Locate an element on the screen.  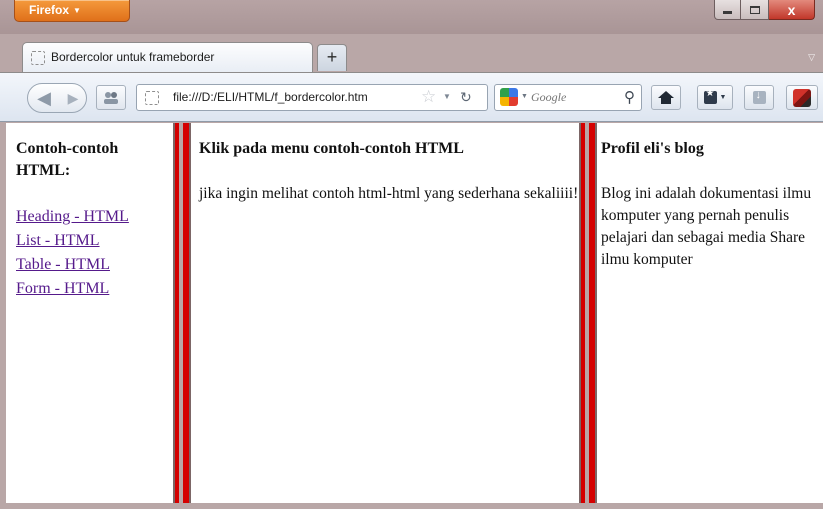
address-bar: ☆ ▼ ↻ is located at coordinates (312, 97).